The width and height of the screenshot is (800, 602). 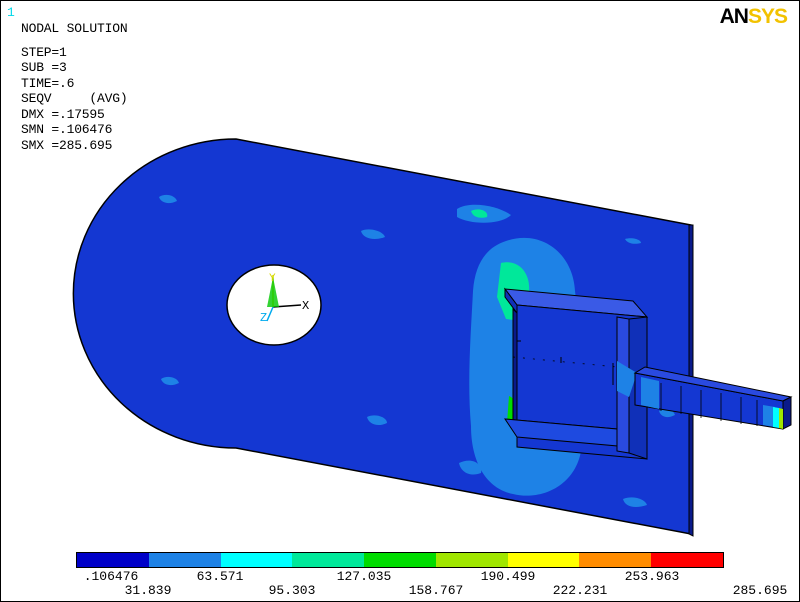 What do you see at coordinates (580, 590) in the screenshot?
I see `legend-label: 222.231` at bounding box center [580, 590].